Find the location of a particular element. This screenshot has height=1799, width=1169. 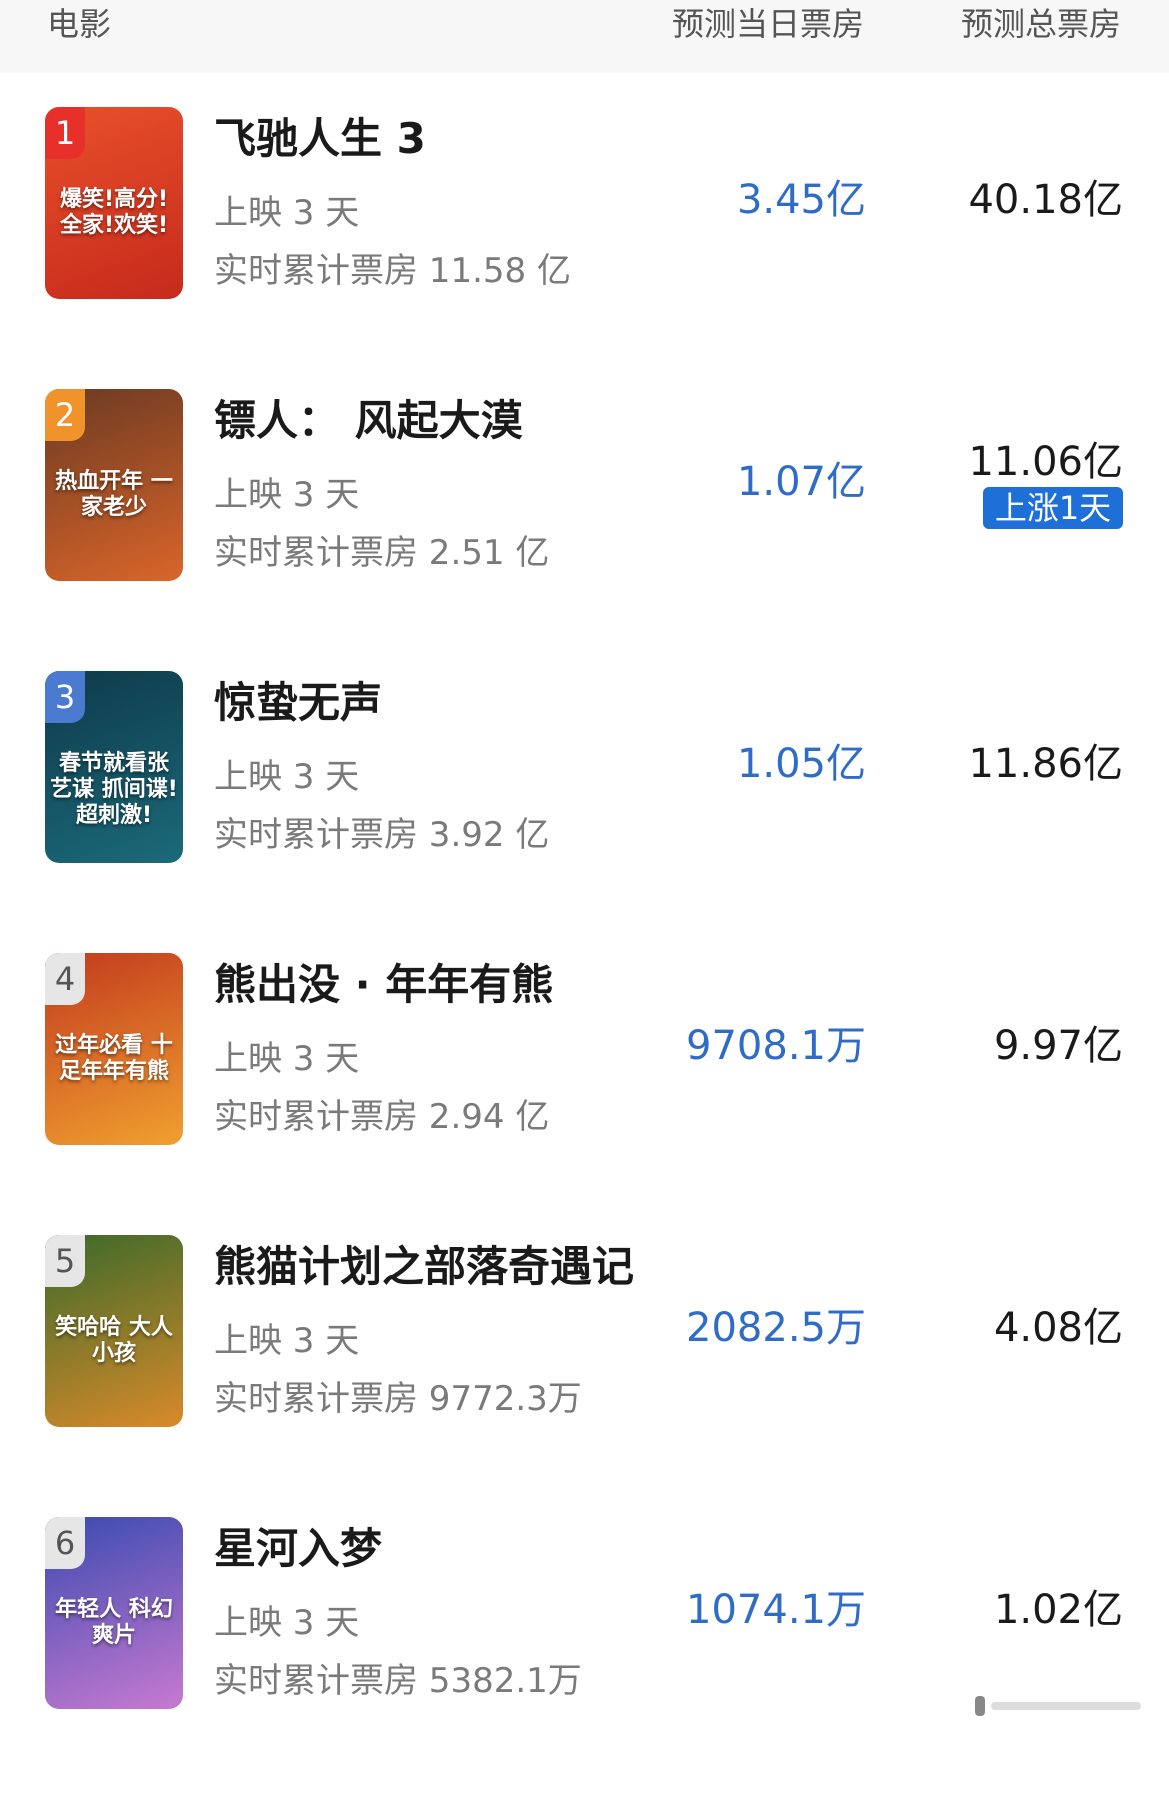

movie-poster: 过年必看 十足年年有熊 4 is located at coordinates (114, 1049).